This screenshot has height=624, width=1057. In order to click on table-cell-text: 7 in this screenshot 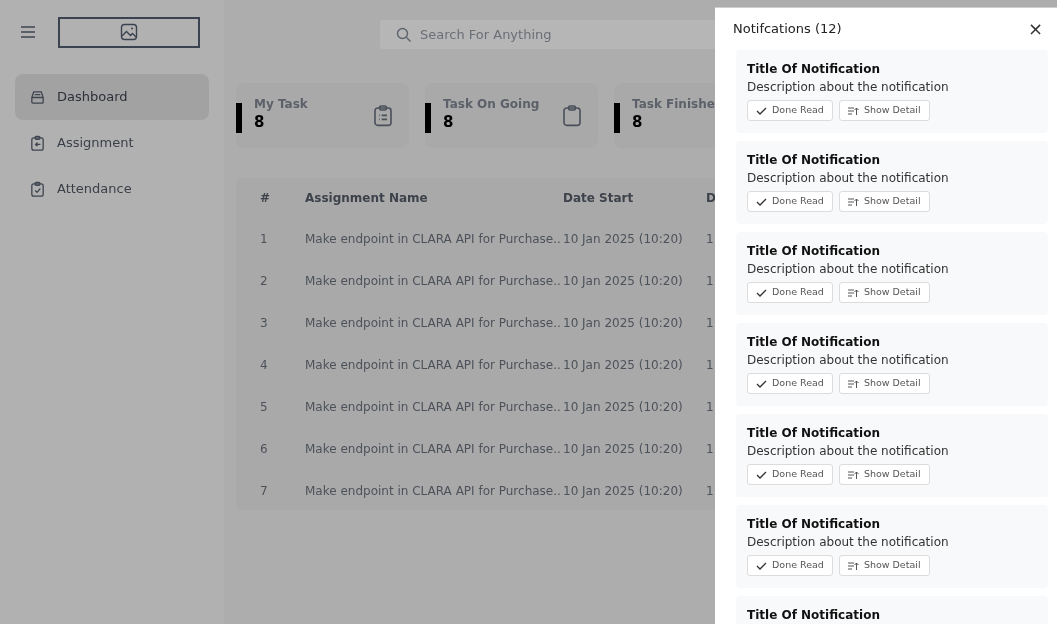, I will do `click(264, 491)`.